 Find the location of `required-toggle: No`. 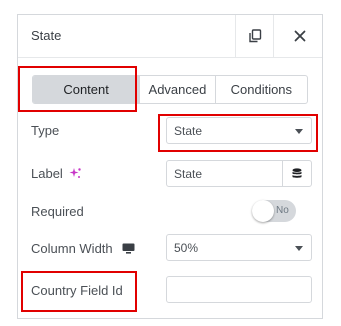

required-toggle: No is located at coordinates (274, 211).